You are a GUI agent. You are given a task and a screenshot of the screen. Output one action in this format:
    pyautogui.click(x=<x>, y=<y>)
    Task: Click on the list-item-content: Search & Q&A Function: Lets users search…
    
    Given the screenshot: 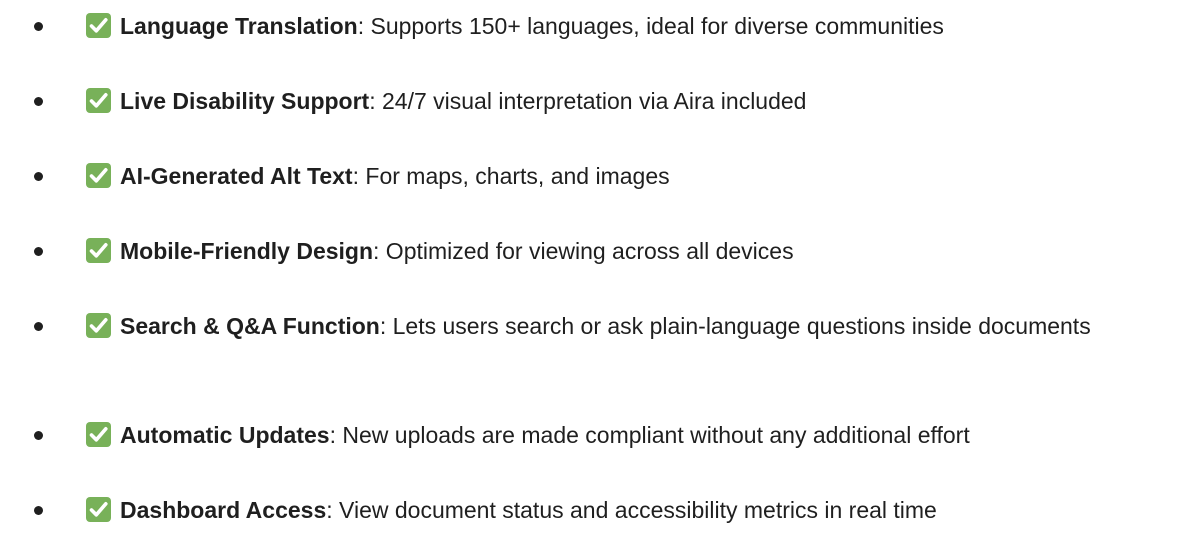 What is the action you would take?
    pyautogui.click(x=636, y=326)
    